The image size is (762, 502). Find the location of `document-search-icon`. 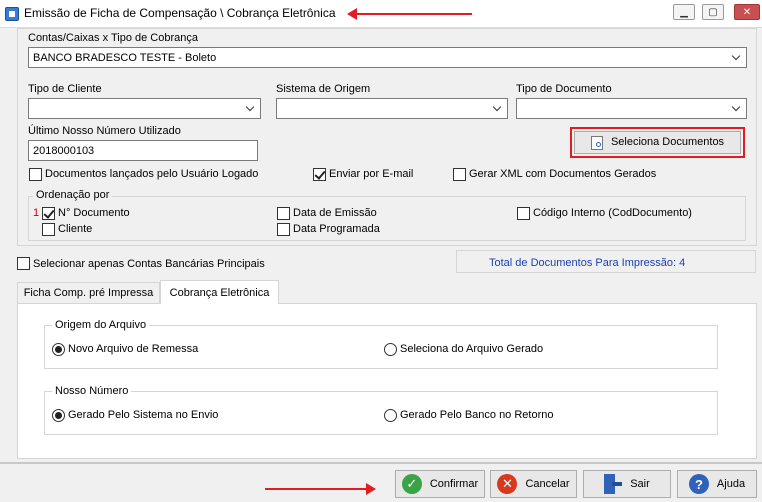

document-search-icon is located at coordinates (596, 142).